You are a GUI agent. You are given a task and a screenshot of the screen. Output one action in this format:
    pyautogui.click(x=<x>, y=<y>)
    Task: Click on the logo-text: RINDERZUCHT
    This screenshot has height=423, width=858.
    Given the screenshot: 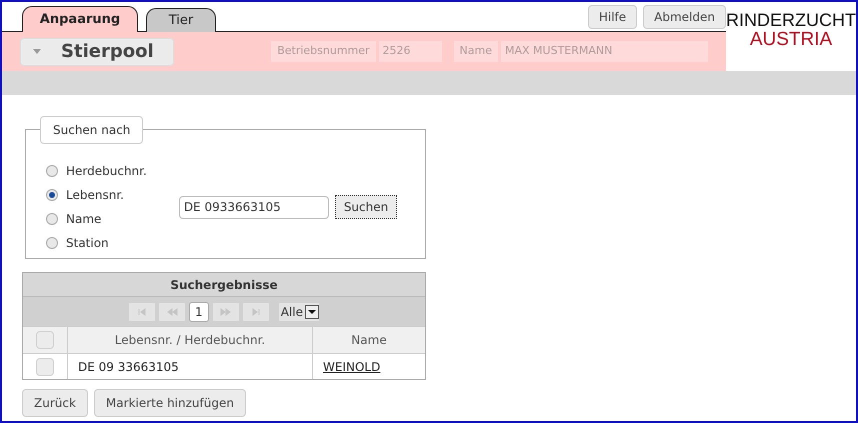 What is the action you would take?
    pyautogui.click(x=791, y=20)
    